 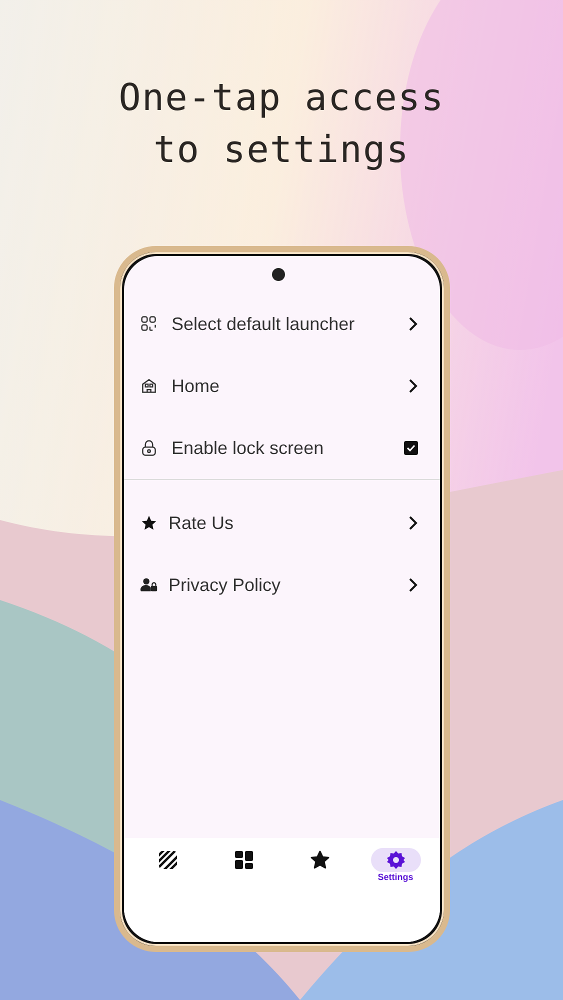 What do you see at coordinates (281, 150) in the screenshot?
I see `headline: to settings` at bounding box center [281, 150].